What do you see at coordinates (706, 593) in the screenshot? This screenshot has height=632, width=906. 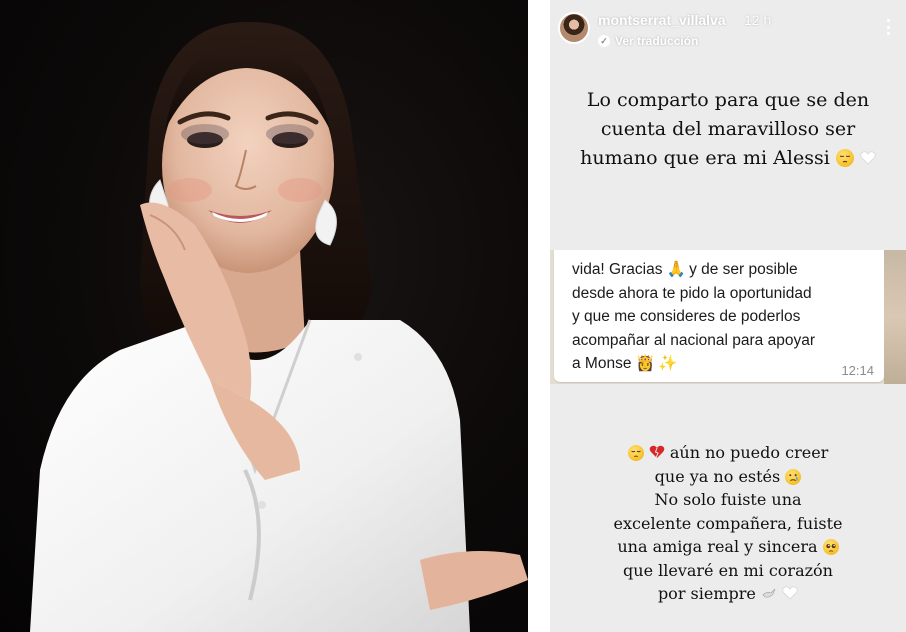 I see `outro-line: por siempre` at bounding box center [706, 593].